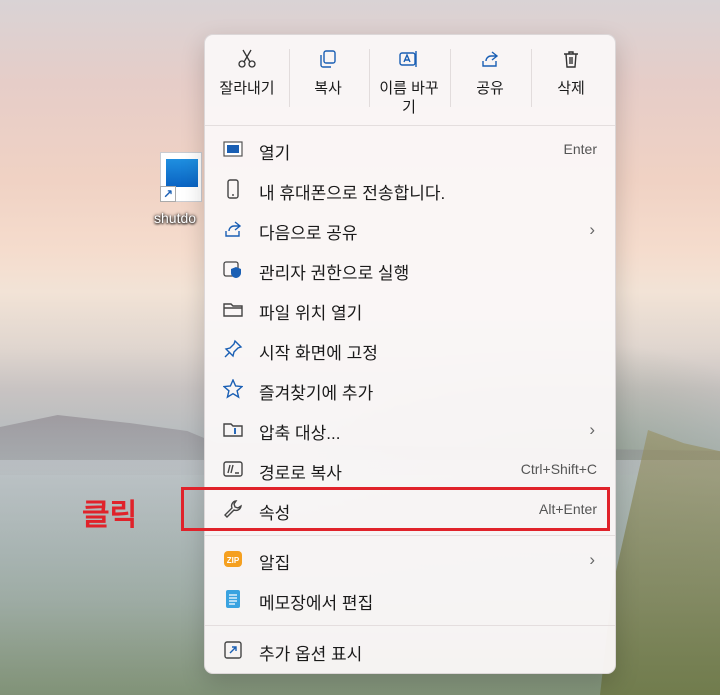 The width and height of the screenshot is (720, 695). I want to click on shortcut-text: Enter, so click(580, 149).